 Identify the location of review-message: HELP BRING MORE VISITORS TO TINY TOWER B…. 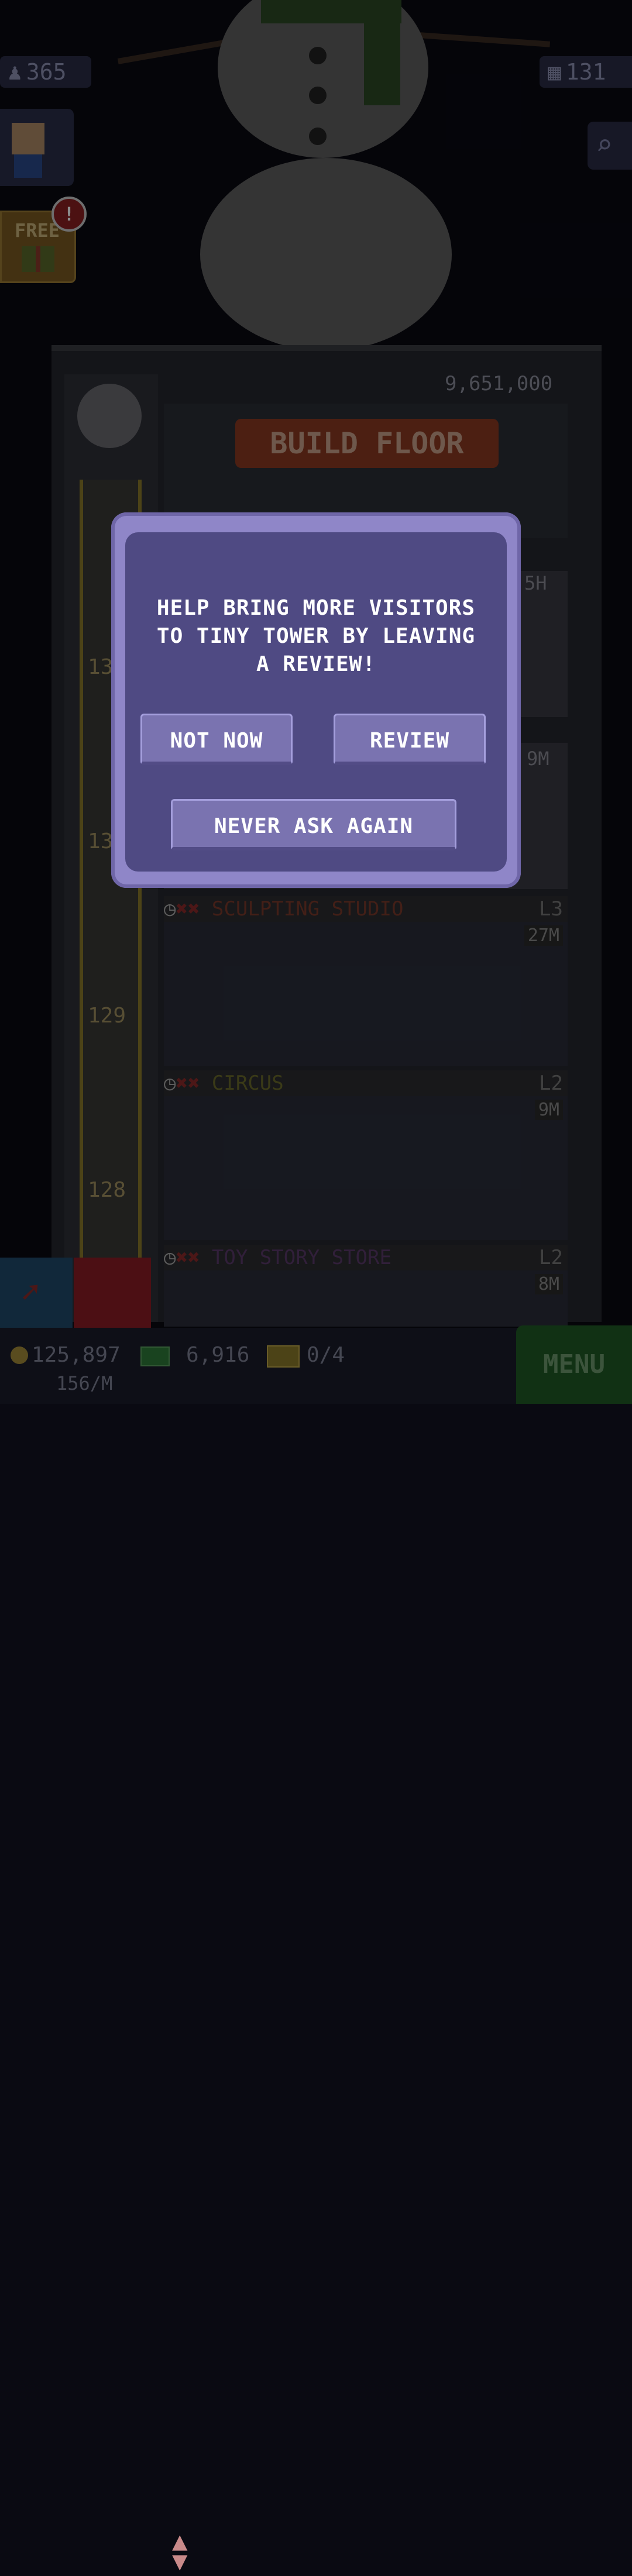
(316, 636).